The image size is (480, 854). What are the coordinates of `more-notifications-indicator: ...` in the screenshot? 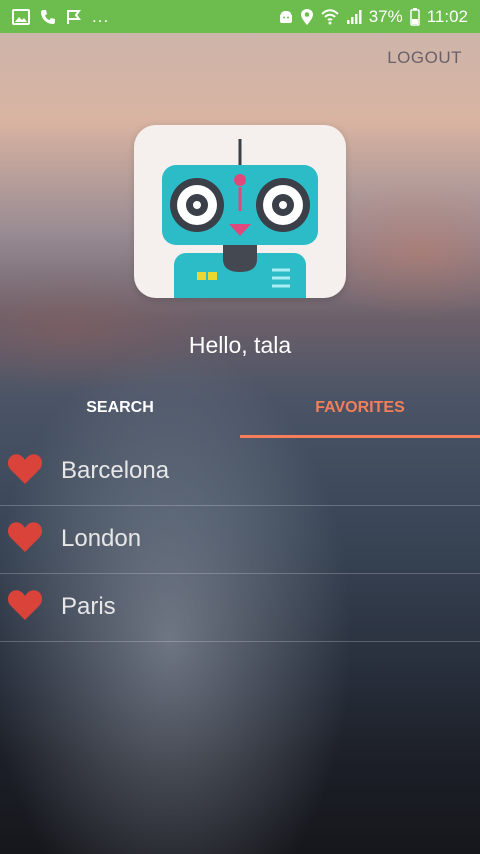 It's located at (101, 16).